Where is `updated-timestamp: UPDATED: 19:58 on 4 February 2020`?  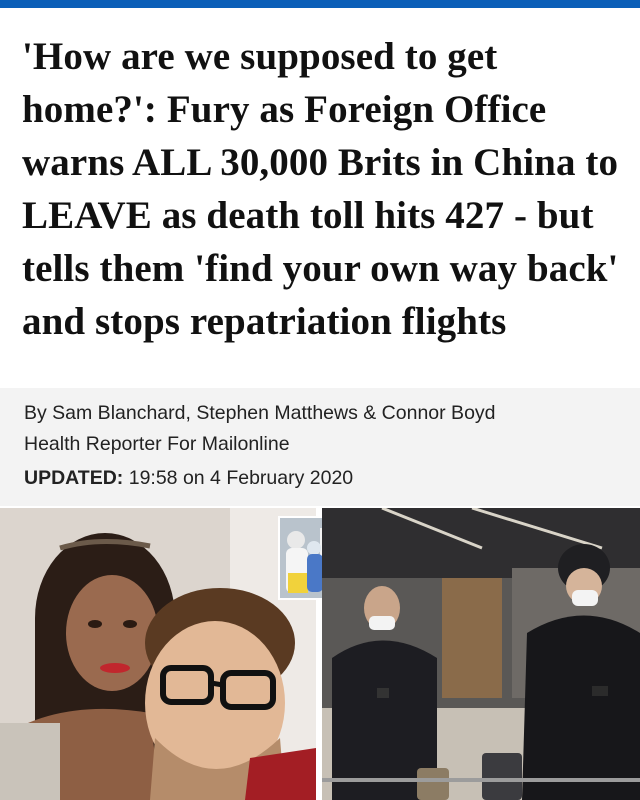 updated-timestamp: UPDATED: 19:58 on 4 February 2020 is located at coordinates (188, 478).